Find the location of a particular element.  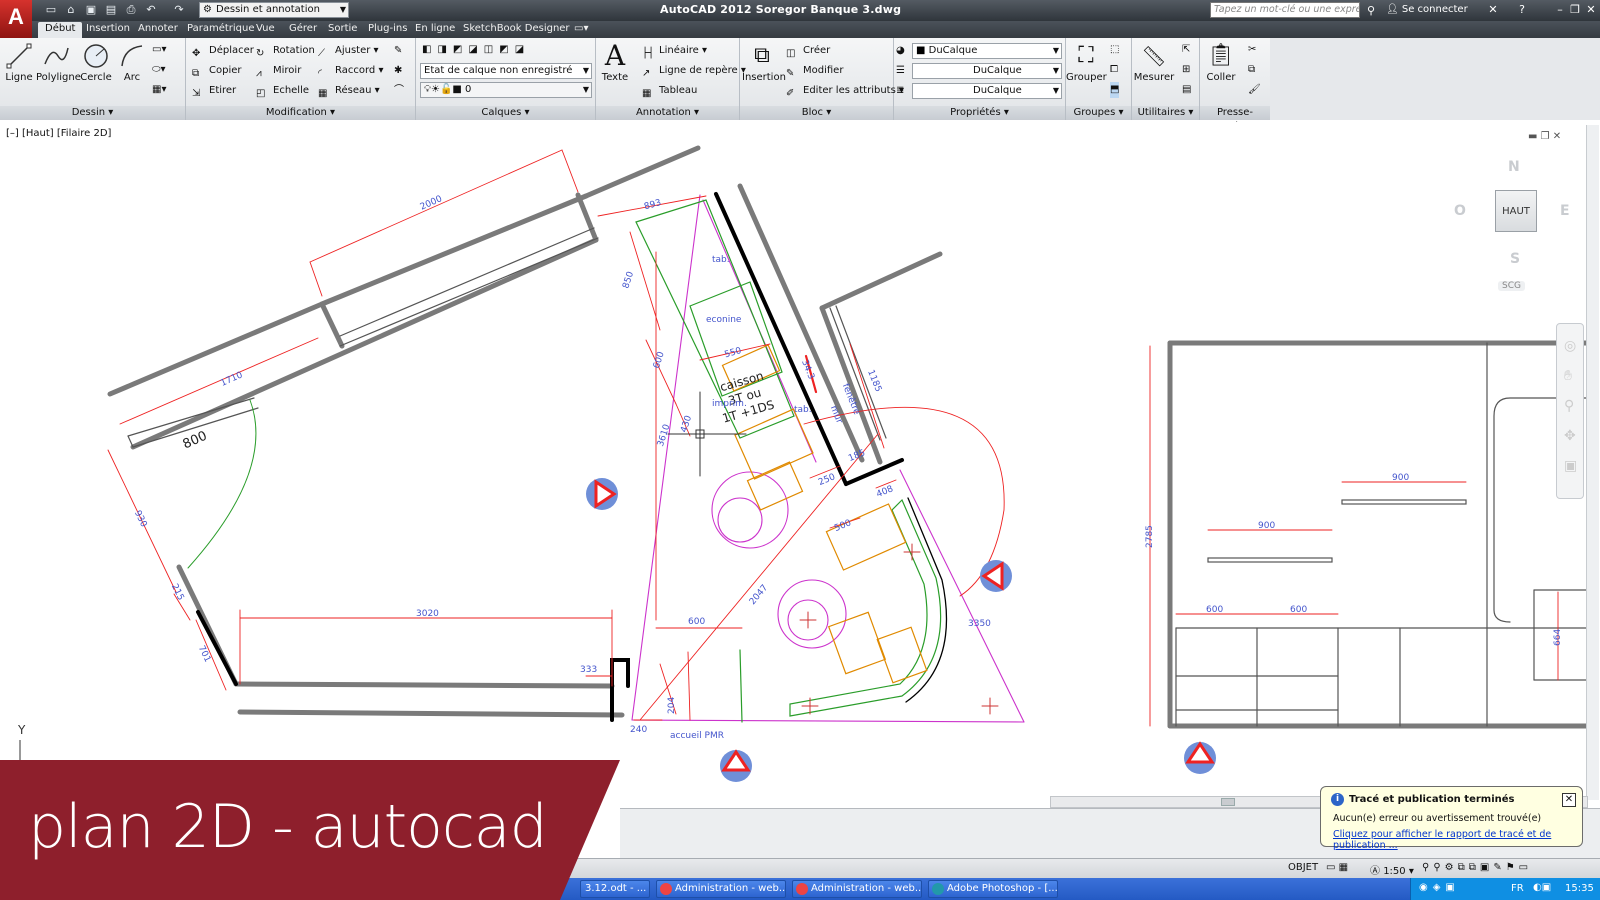

tab-insertion: Insertion is located at coordinates (108, 28).